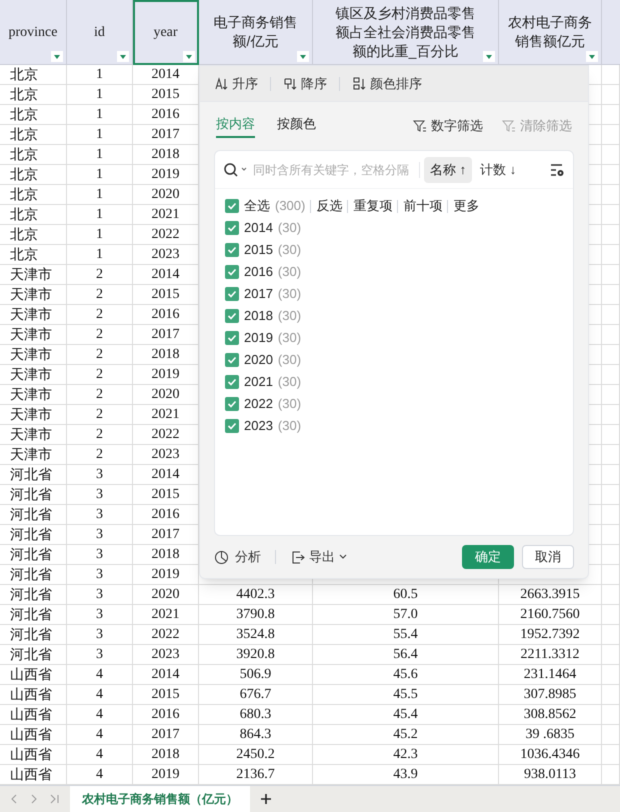  What do you see at coordinates (448, 169) in the screenshot?
I see `sort-option-button: 名称 ↑` at bounding box center [448, 169].